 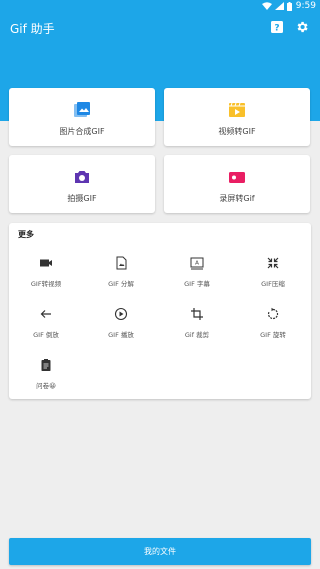 What do you see at coordinates (237, 109) in the screenshot?
I see `video-clip-icon` at bounding box center [237, 109].